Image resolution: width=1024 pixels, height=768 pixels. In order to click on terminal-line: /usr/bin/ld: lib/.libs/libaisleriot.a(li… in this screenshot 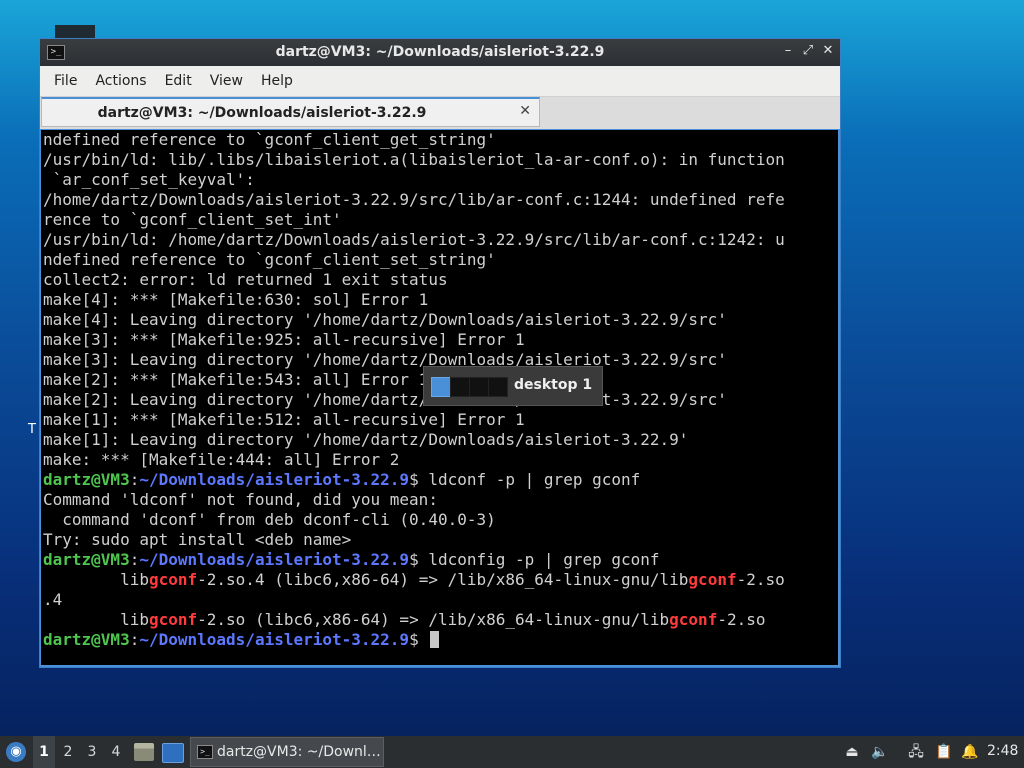, I will do `click(414, 159)`.